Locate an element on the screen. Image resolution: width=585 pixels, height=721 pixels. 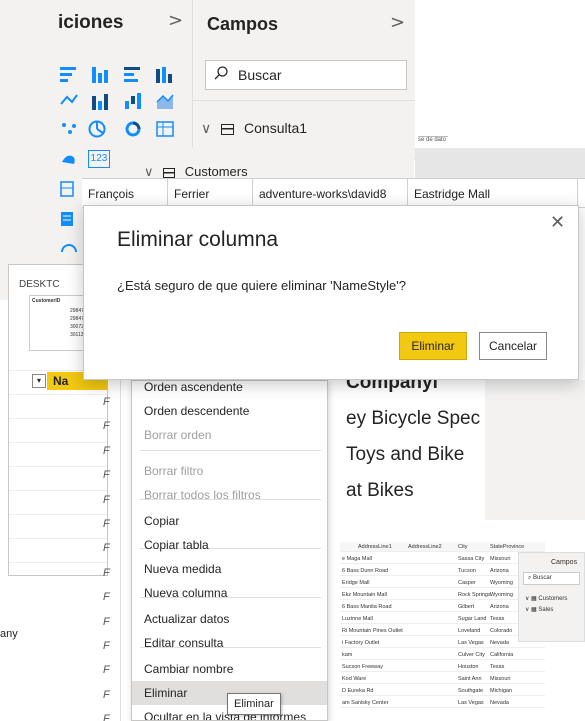
mini-table-cell: Ri Mountain Pines Outlet is located at coordinates (372, 631).